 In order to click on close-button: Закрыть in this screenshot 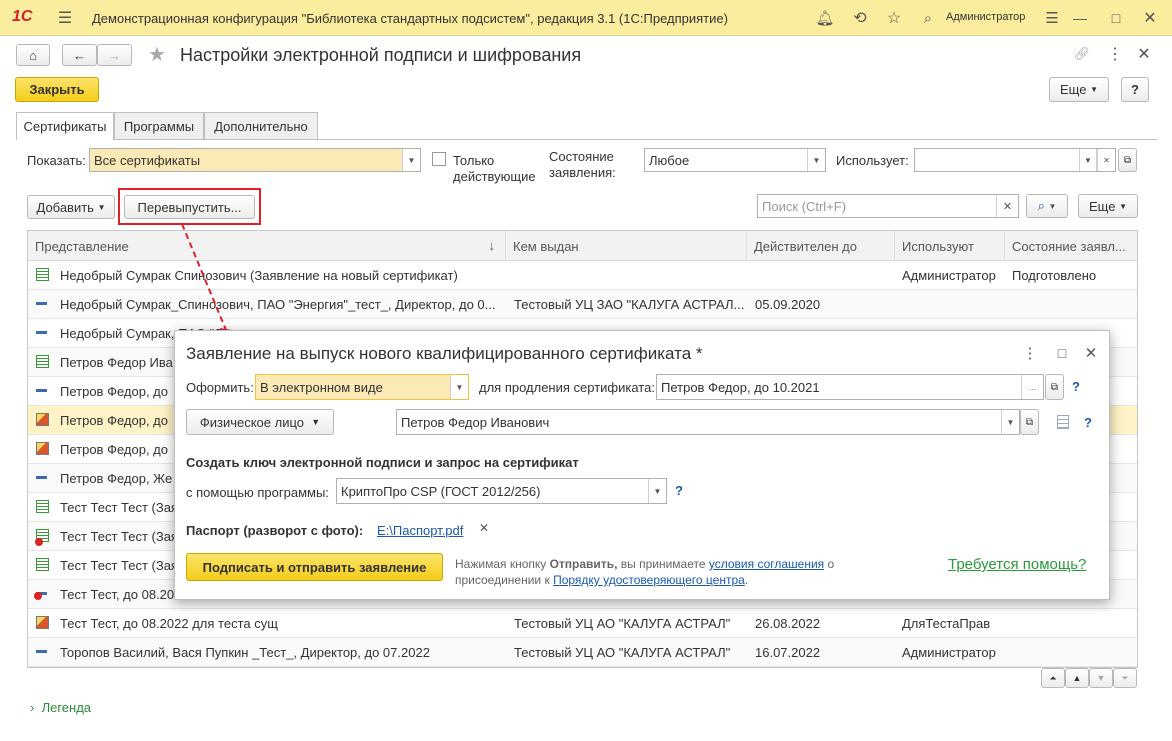, I will do `click(57, 89)`.